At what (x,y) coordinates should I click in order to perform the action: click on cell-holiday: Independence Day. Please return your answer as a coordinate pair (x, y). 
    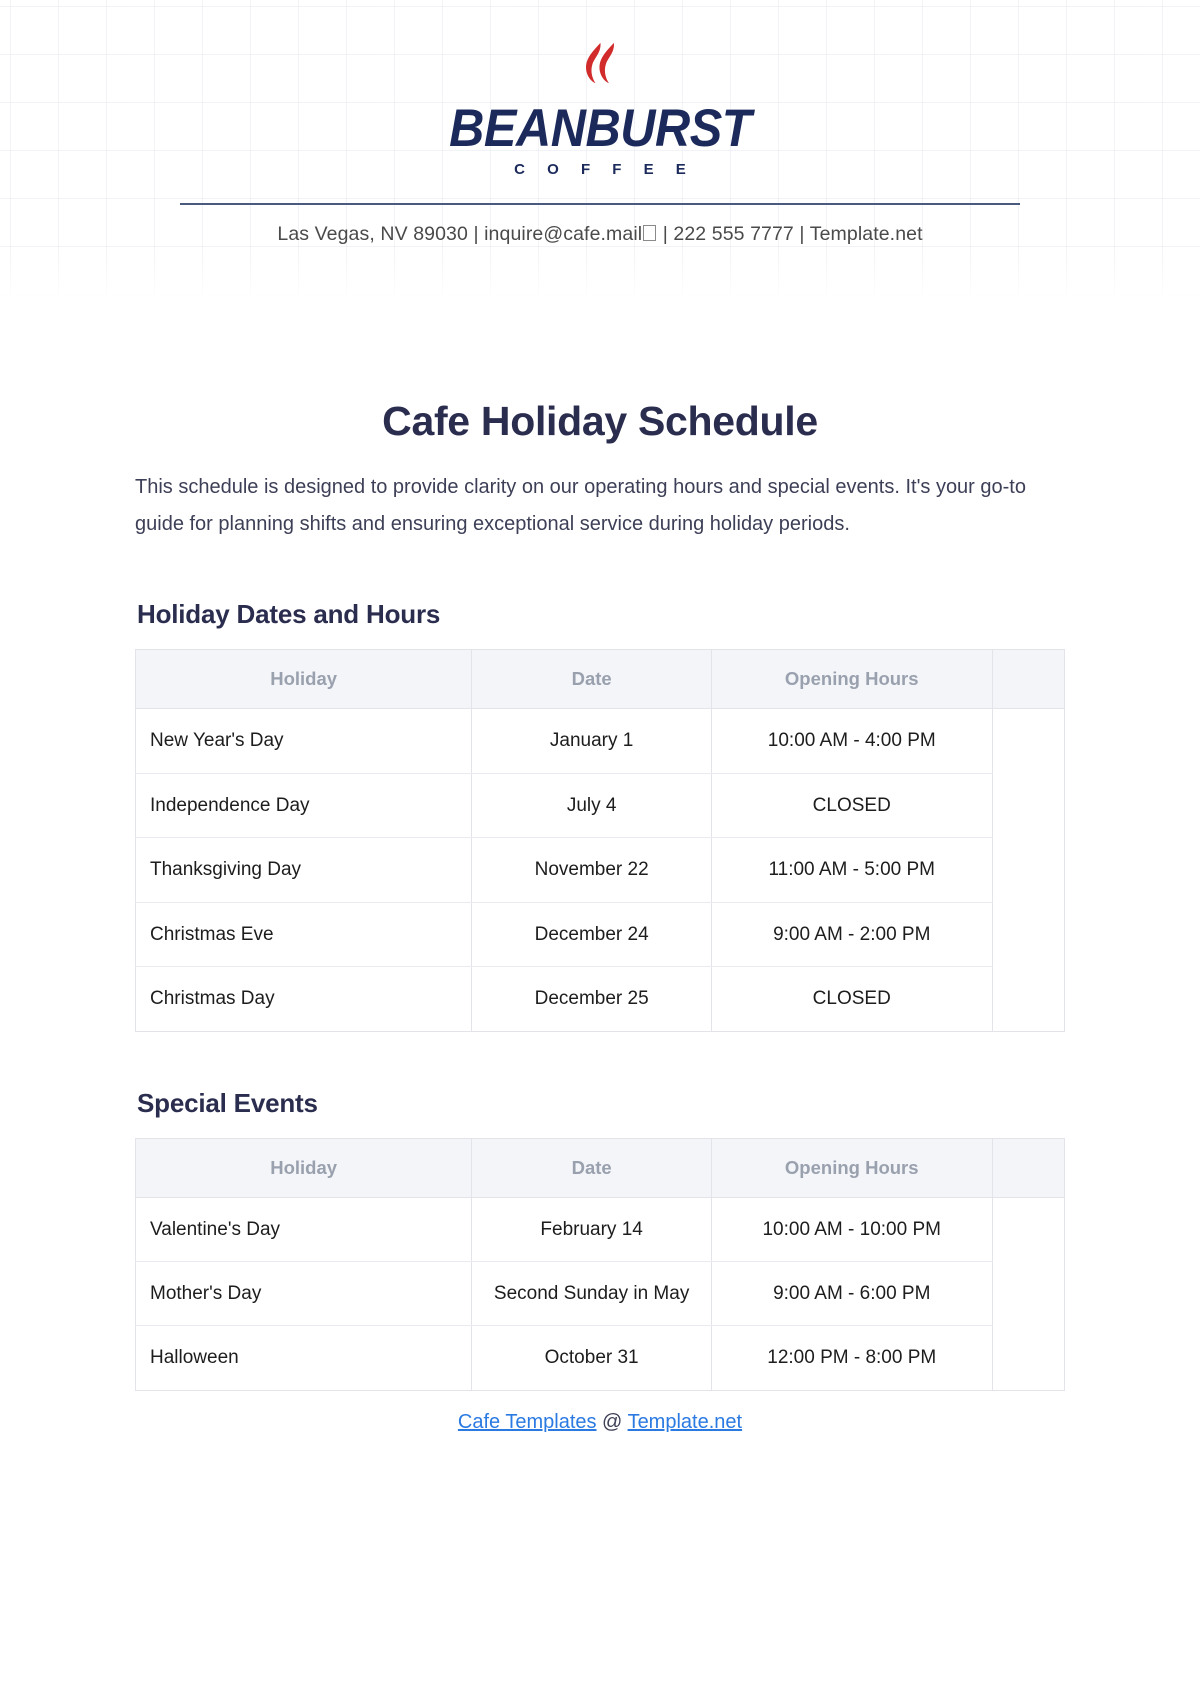
    Looking at the image, I should click on (304, 806).